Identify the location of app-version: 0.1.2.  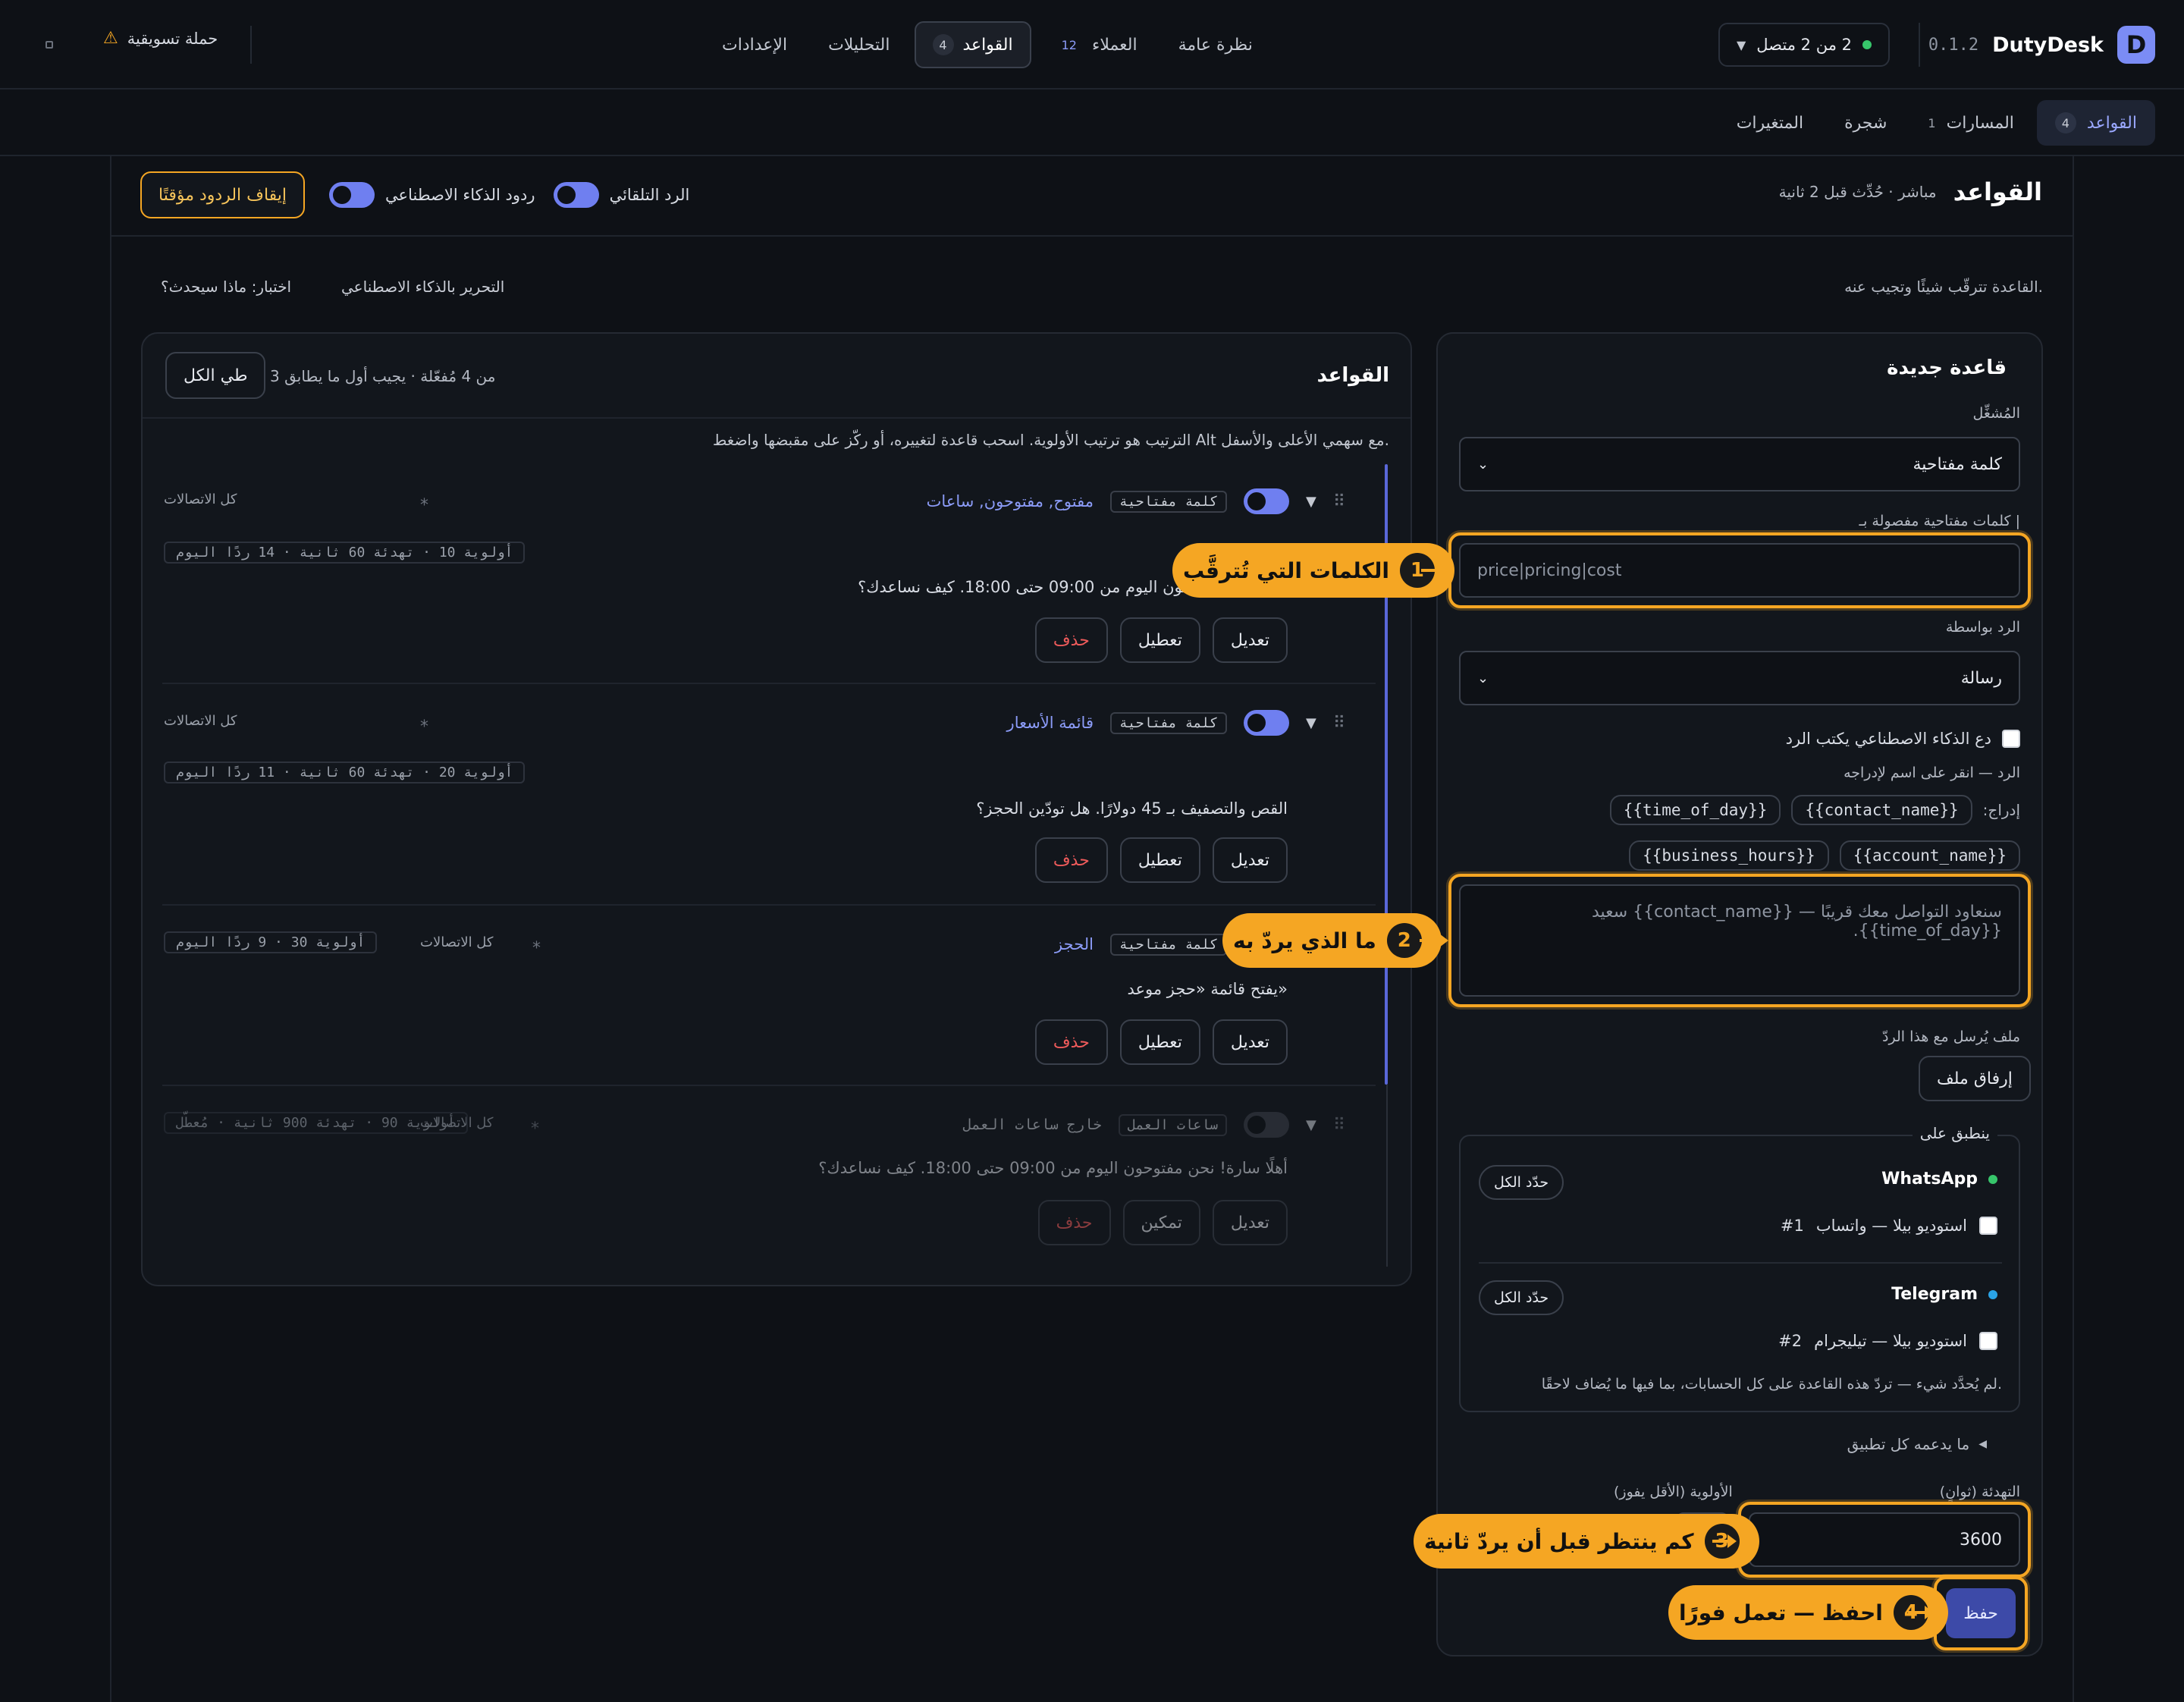
(1953, 45).